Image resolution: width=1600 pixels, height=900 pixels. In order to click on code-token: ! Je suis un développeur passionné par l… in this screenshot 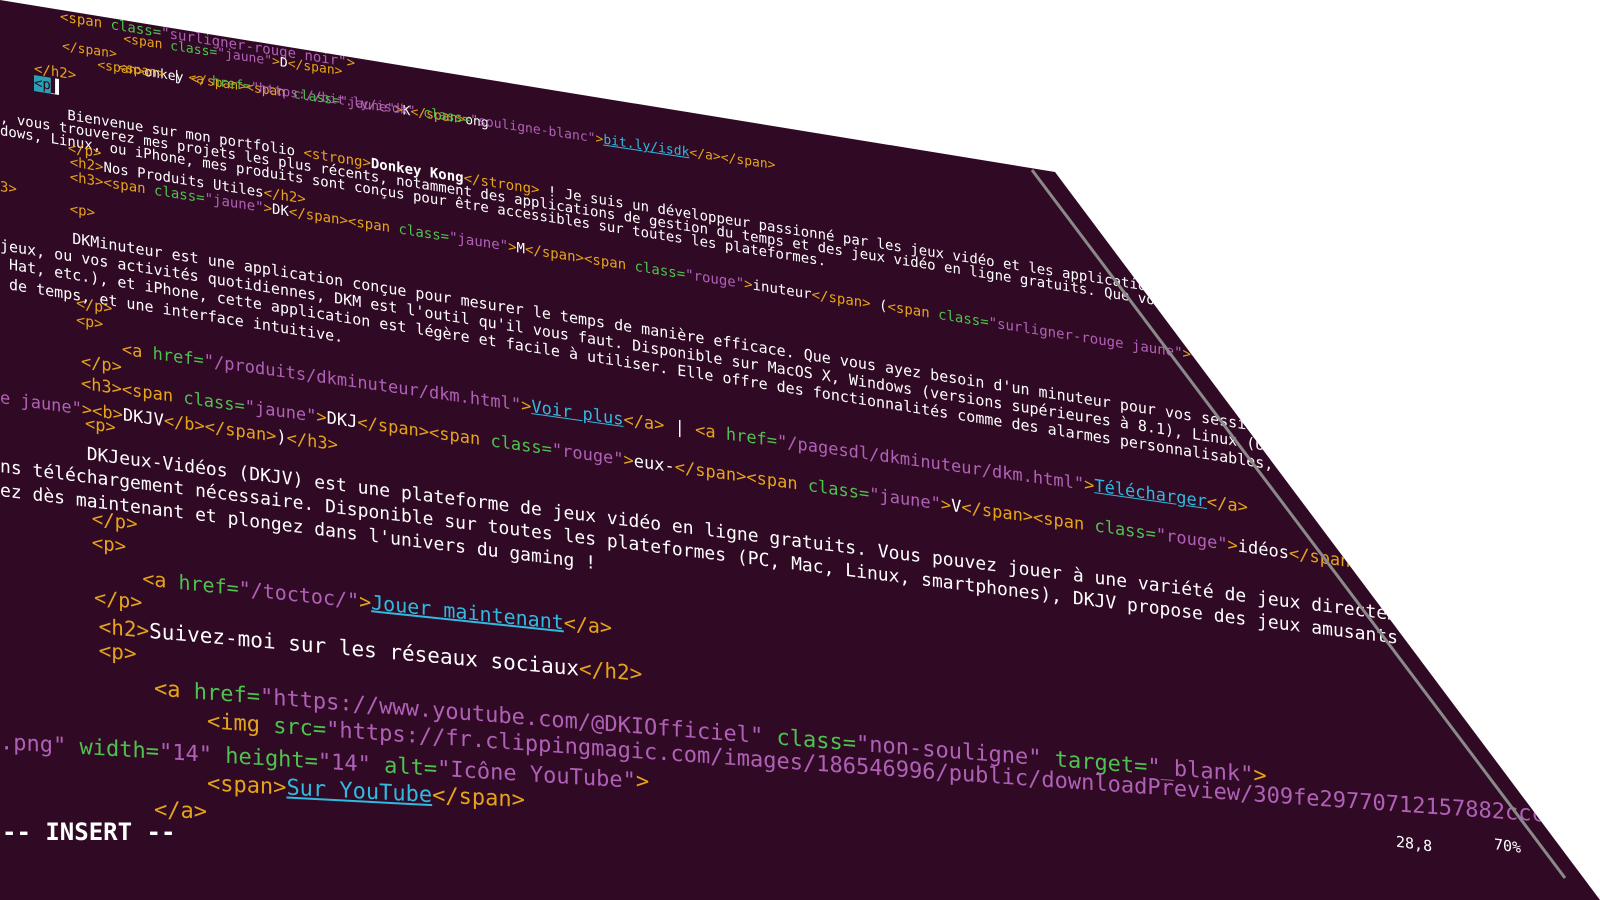, I will do `click(935, 253)`.